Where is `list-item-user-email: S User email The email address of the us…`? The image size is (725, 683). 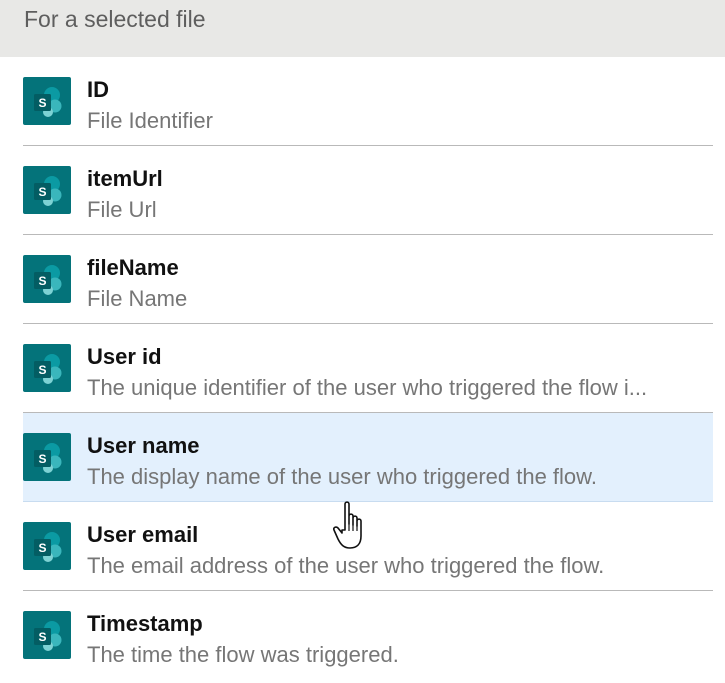 list-item-user-email: S User email The email address of the us… is located at coordinates (368, 546).